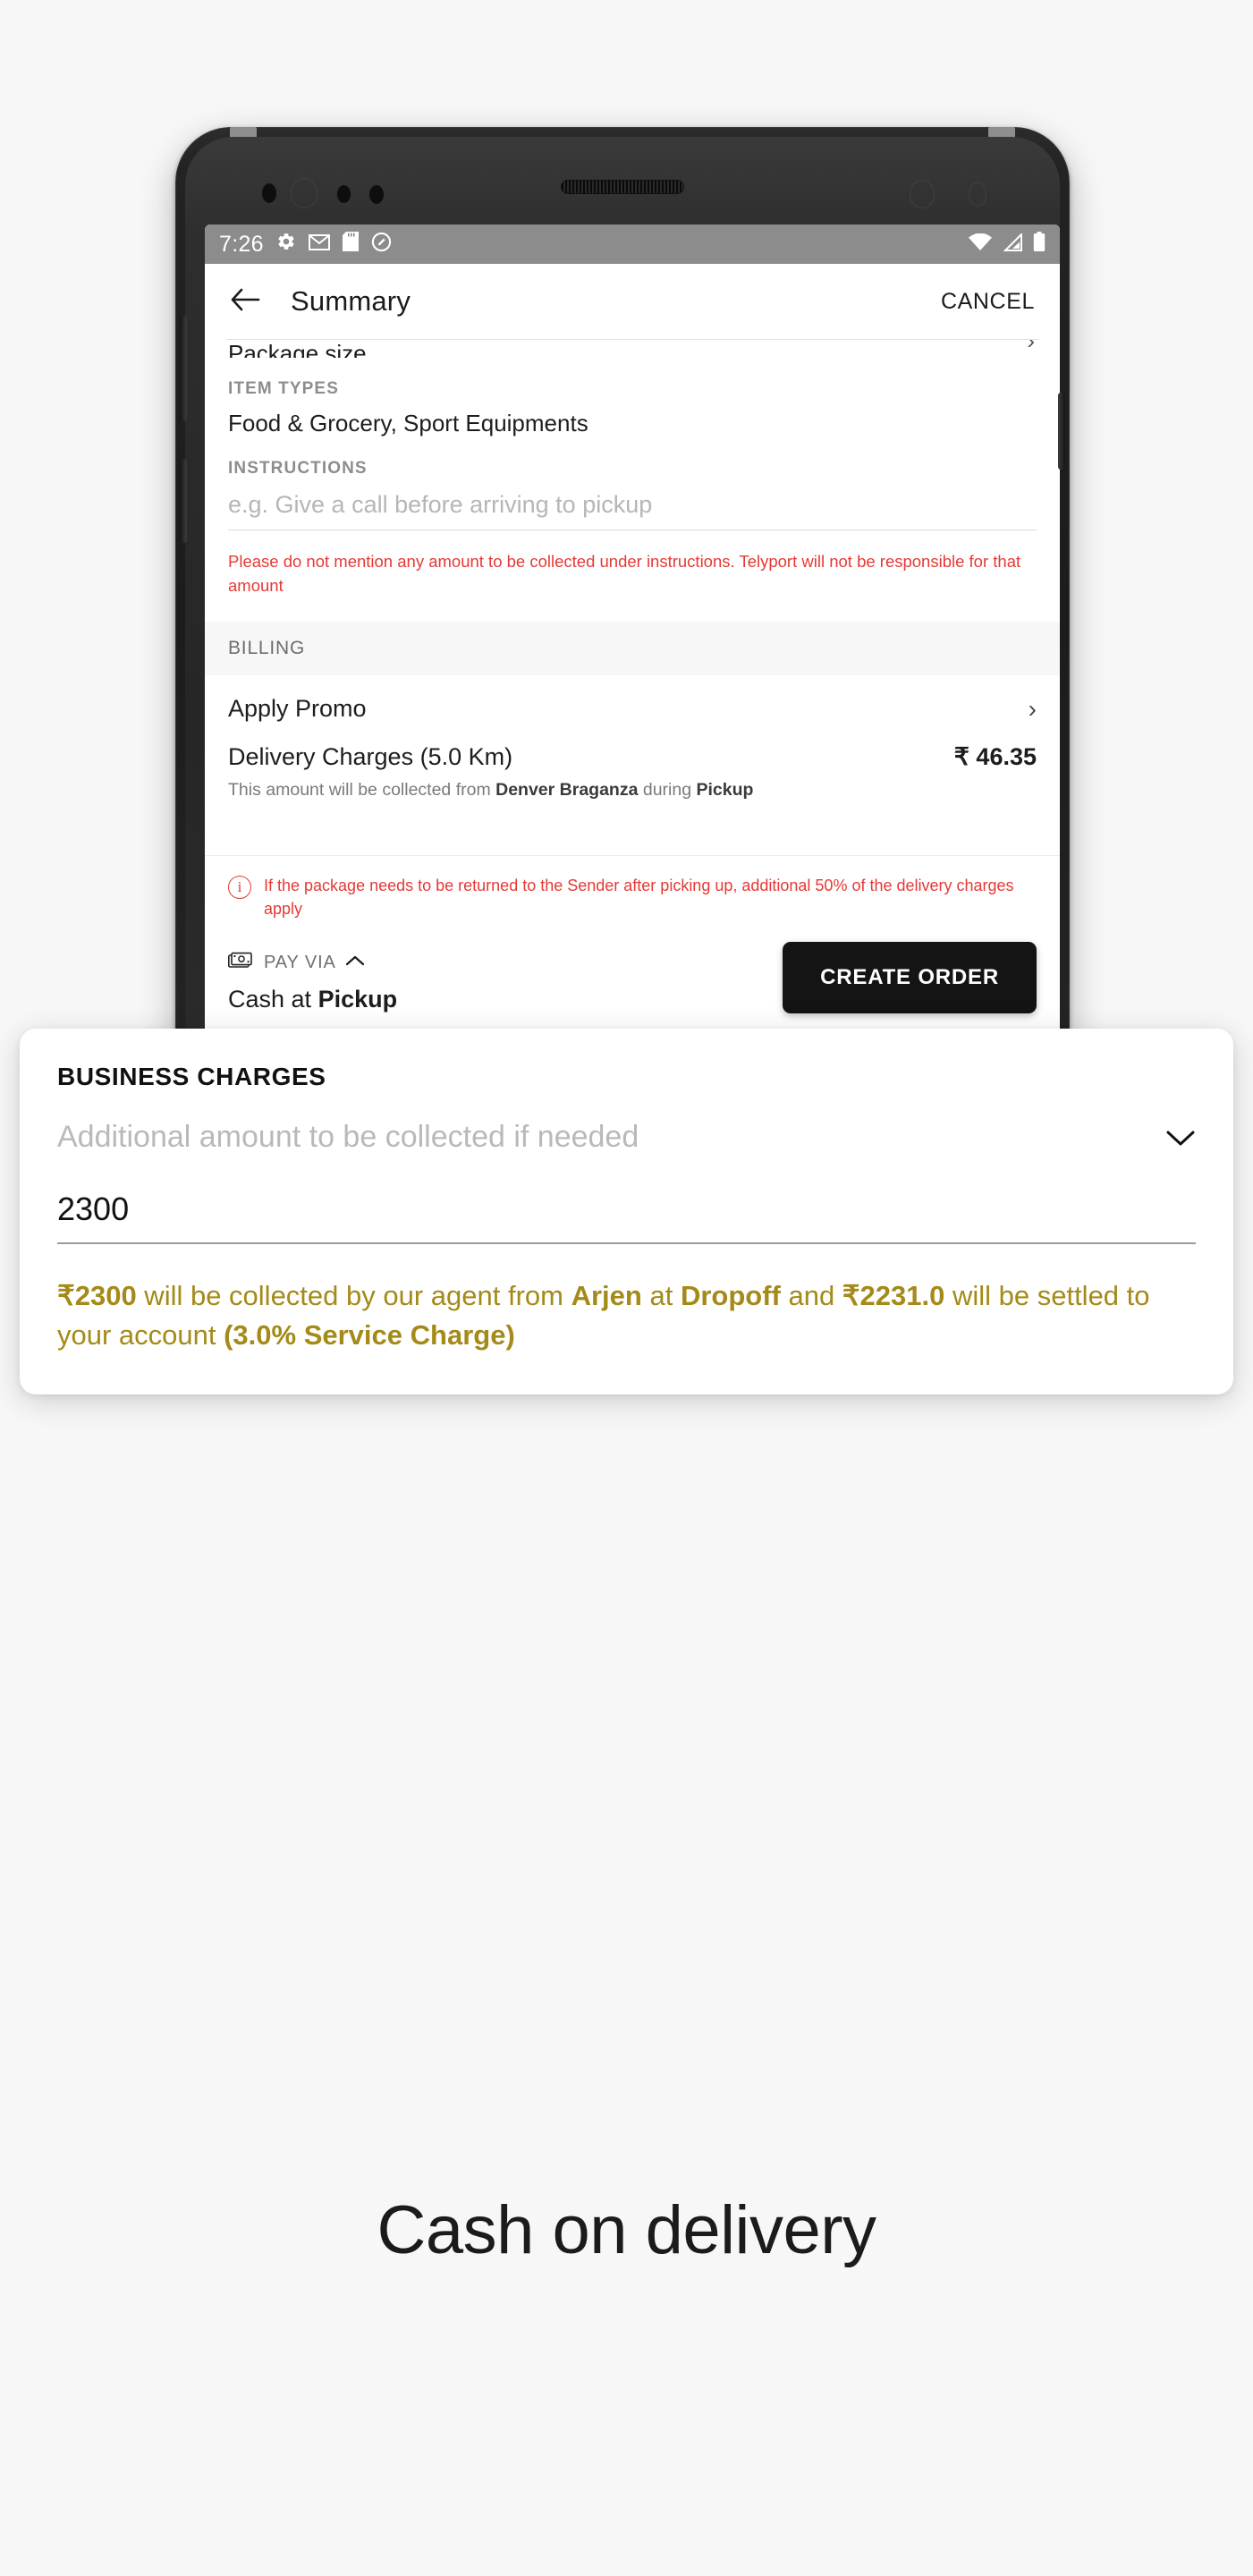  What do you see at coordinates (626, 1217) in the screenshot?
I see `business-charges-amount-input: 2300` at bounding box center [626, 1217].